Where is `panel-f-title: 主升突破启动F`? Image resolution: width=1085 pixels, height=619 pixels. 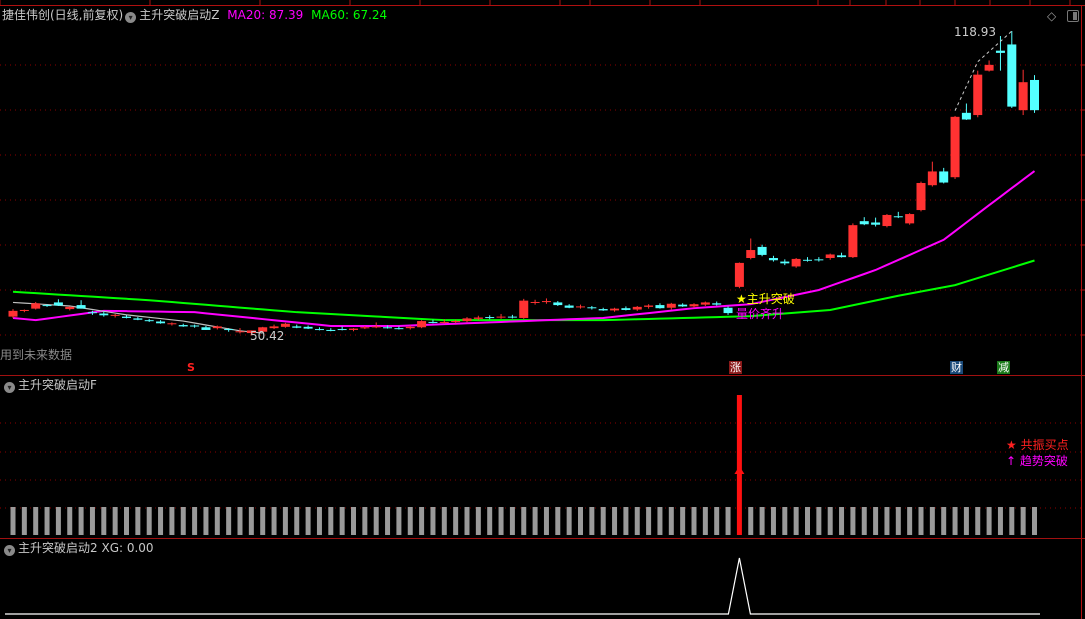
panel-f-title: 主升突破启动F is located at coordinates (57, 385).